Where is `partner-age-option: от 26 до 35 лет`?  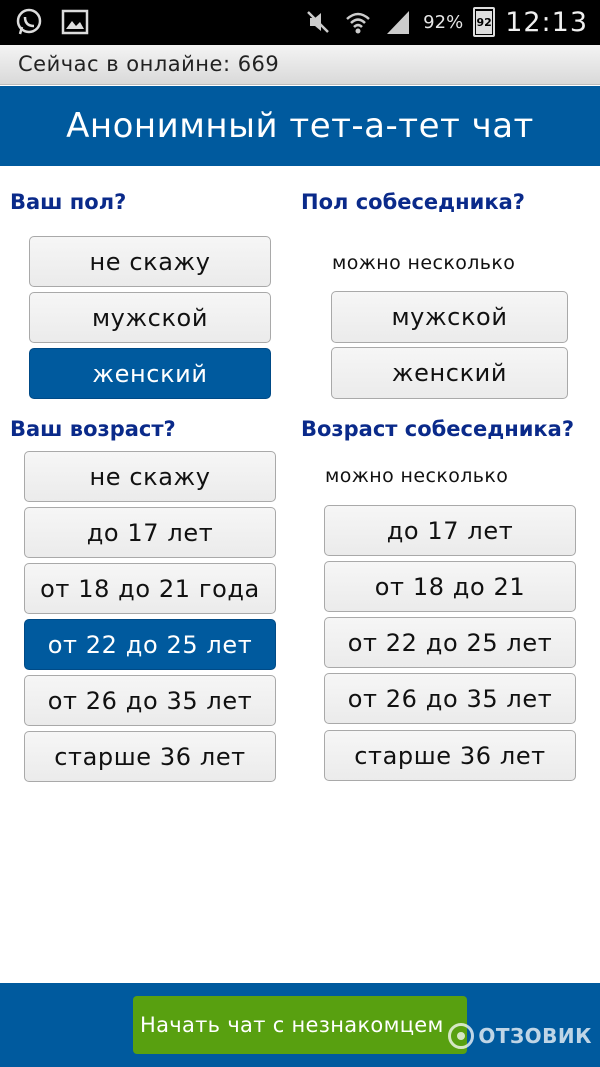 partner-age-option: от 26 до 35 лет is located at coordinates (450, 698).